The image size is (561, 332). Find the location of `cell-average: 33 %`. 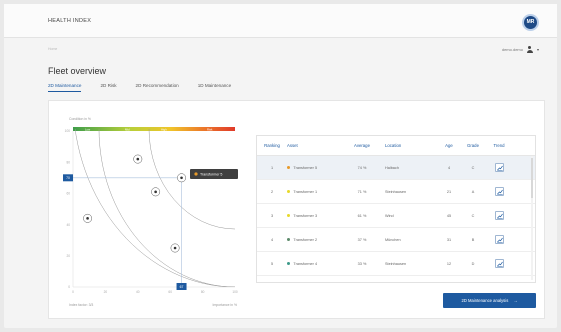

cell-average: 33 % is located at coordinates (362, 263).